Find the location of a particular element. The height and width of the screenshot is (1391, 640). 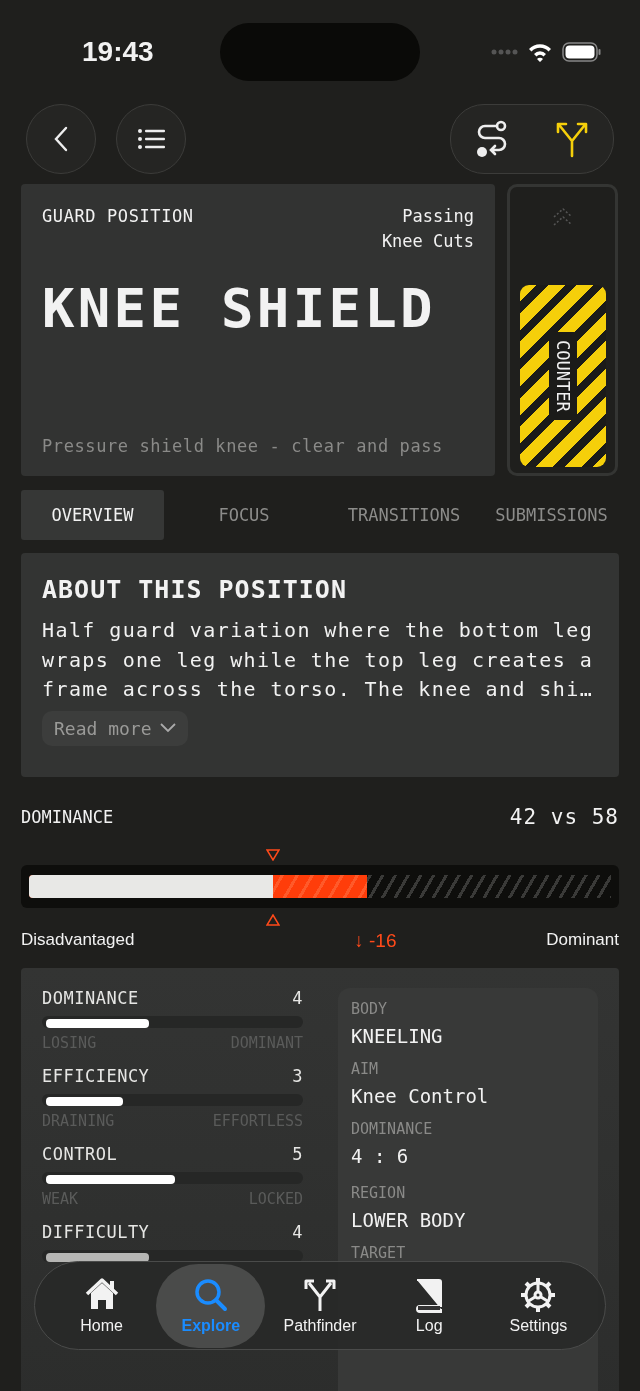

stat-label: CONTROL is located at coordinates (80, 1155).